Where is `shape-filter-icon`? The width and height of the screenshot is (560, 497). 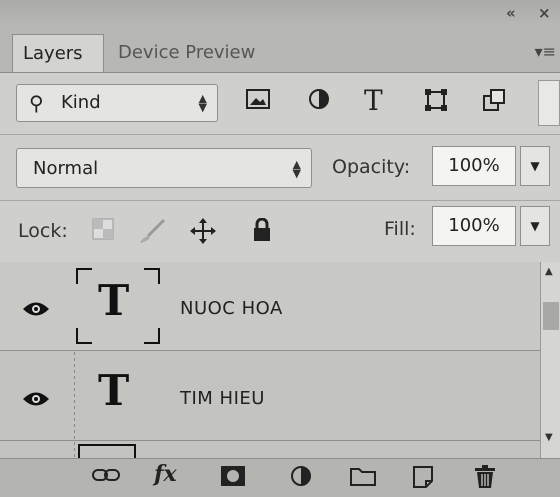 shape-filter-icon is located at coordinates (436, 103).